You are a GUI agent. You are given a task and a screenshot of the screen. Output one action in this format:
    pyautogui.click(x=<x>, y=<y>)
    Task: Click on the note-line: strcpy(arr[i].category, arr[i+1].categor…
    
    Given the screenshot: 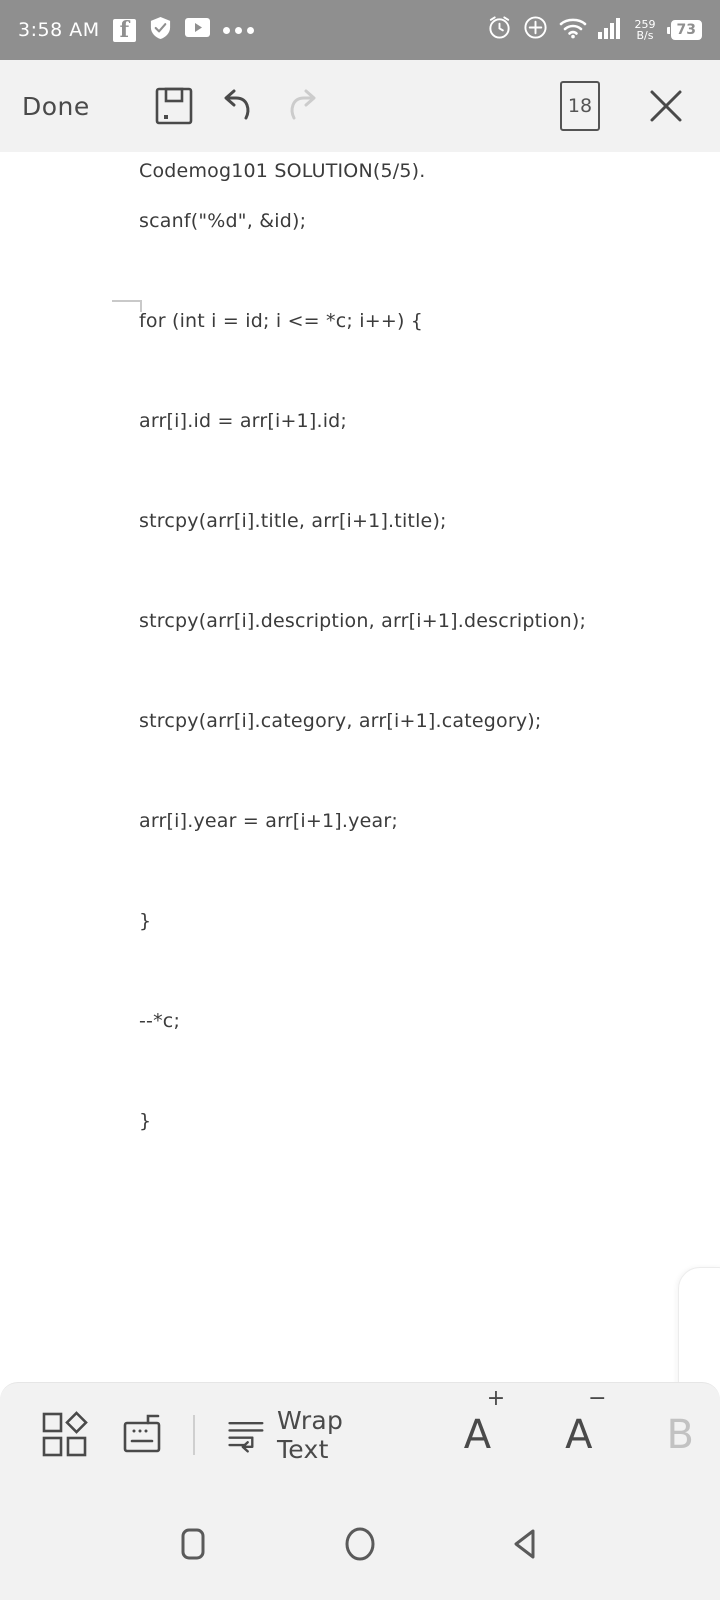 What is the action you would take?
    pyautogui.click(x=340, y=721)
    